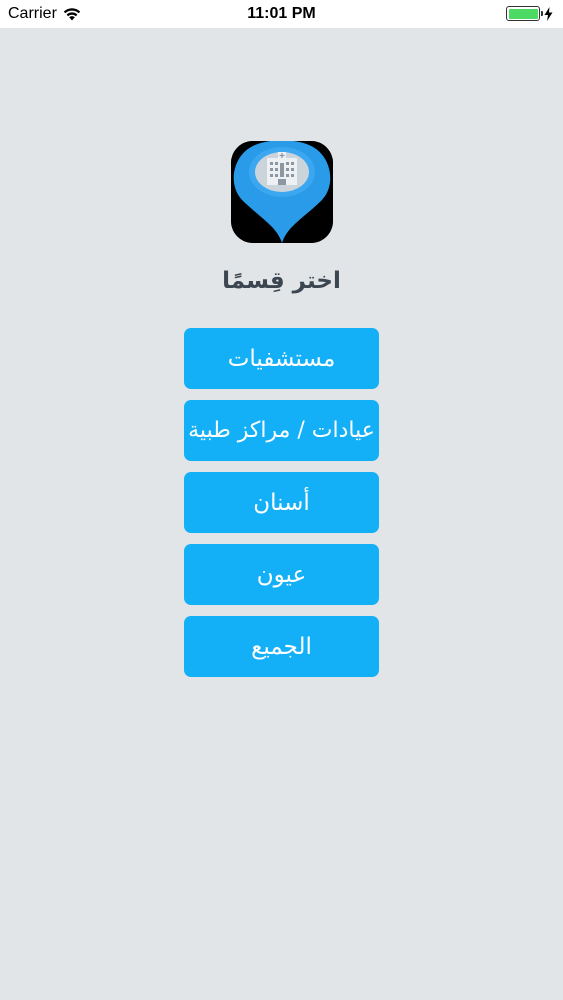  I want to click on dental-button: أسنان, so click(281, 502).